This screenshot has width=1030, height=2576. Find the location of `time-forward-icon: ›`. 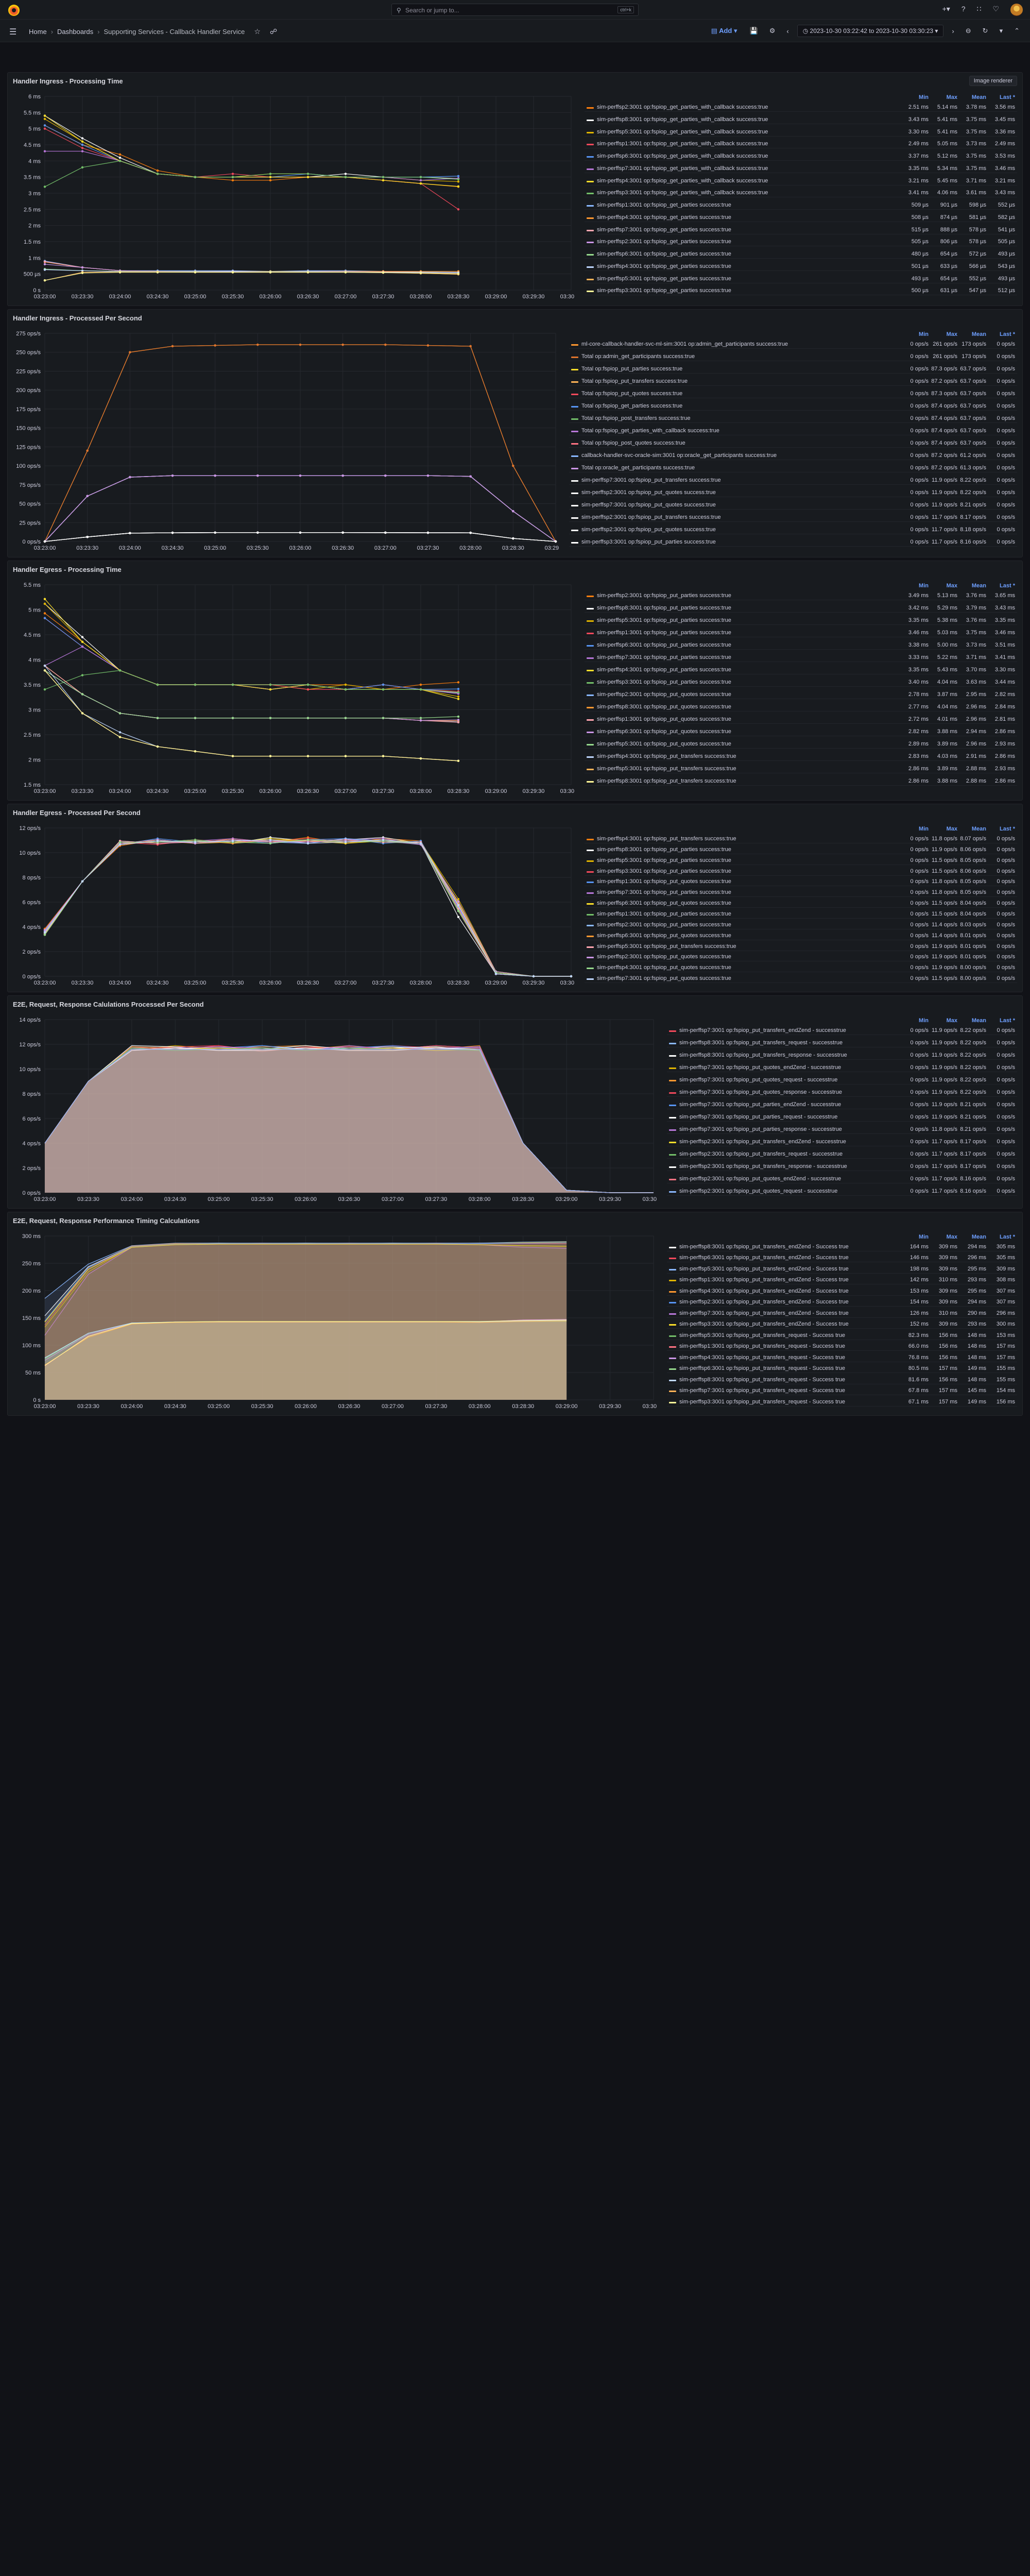

time-forward-icon: › is located at coordinates (953, 31).